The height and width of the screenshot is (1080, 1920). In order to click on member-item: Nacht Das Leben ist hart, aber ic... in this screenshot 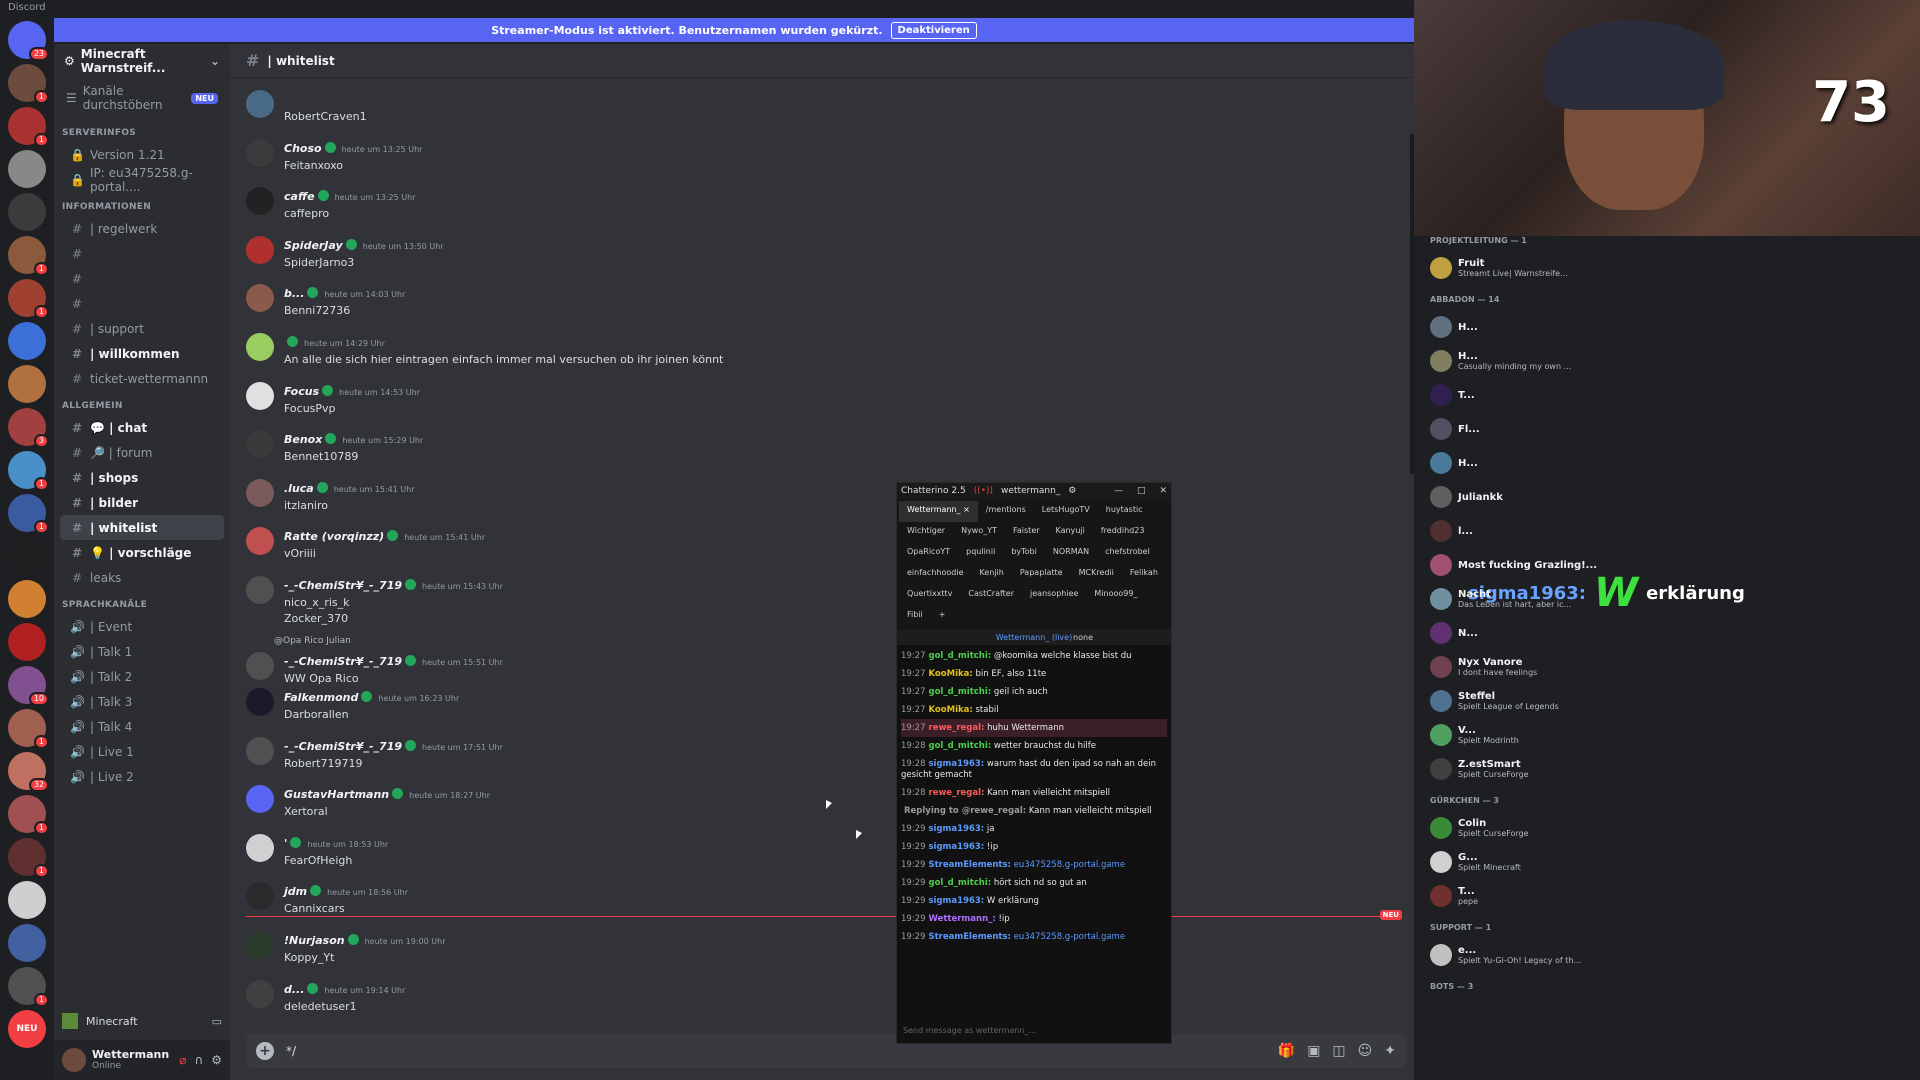, I will do `click(1520, 599)`.